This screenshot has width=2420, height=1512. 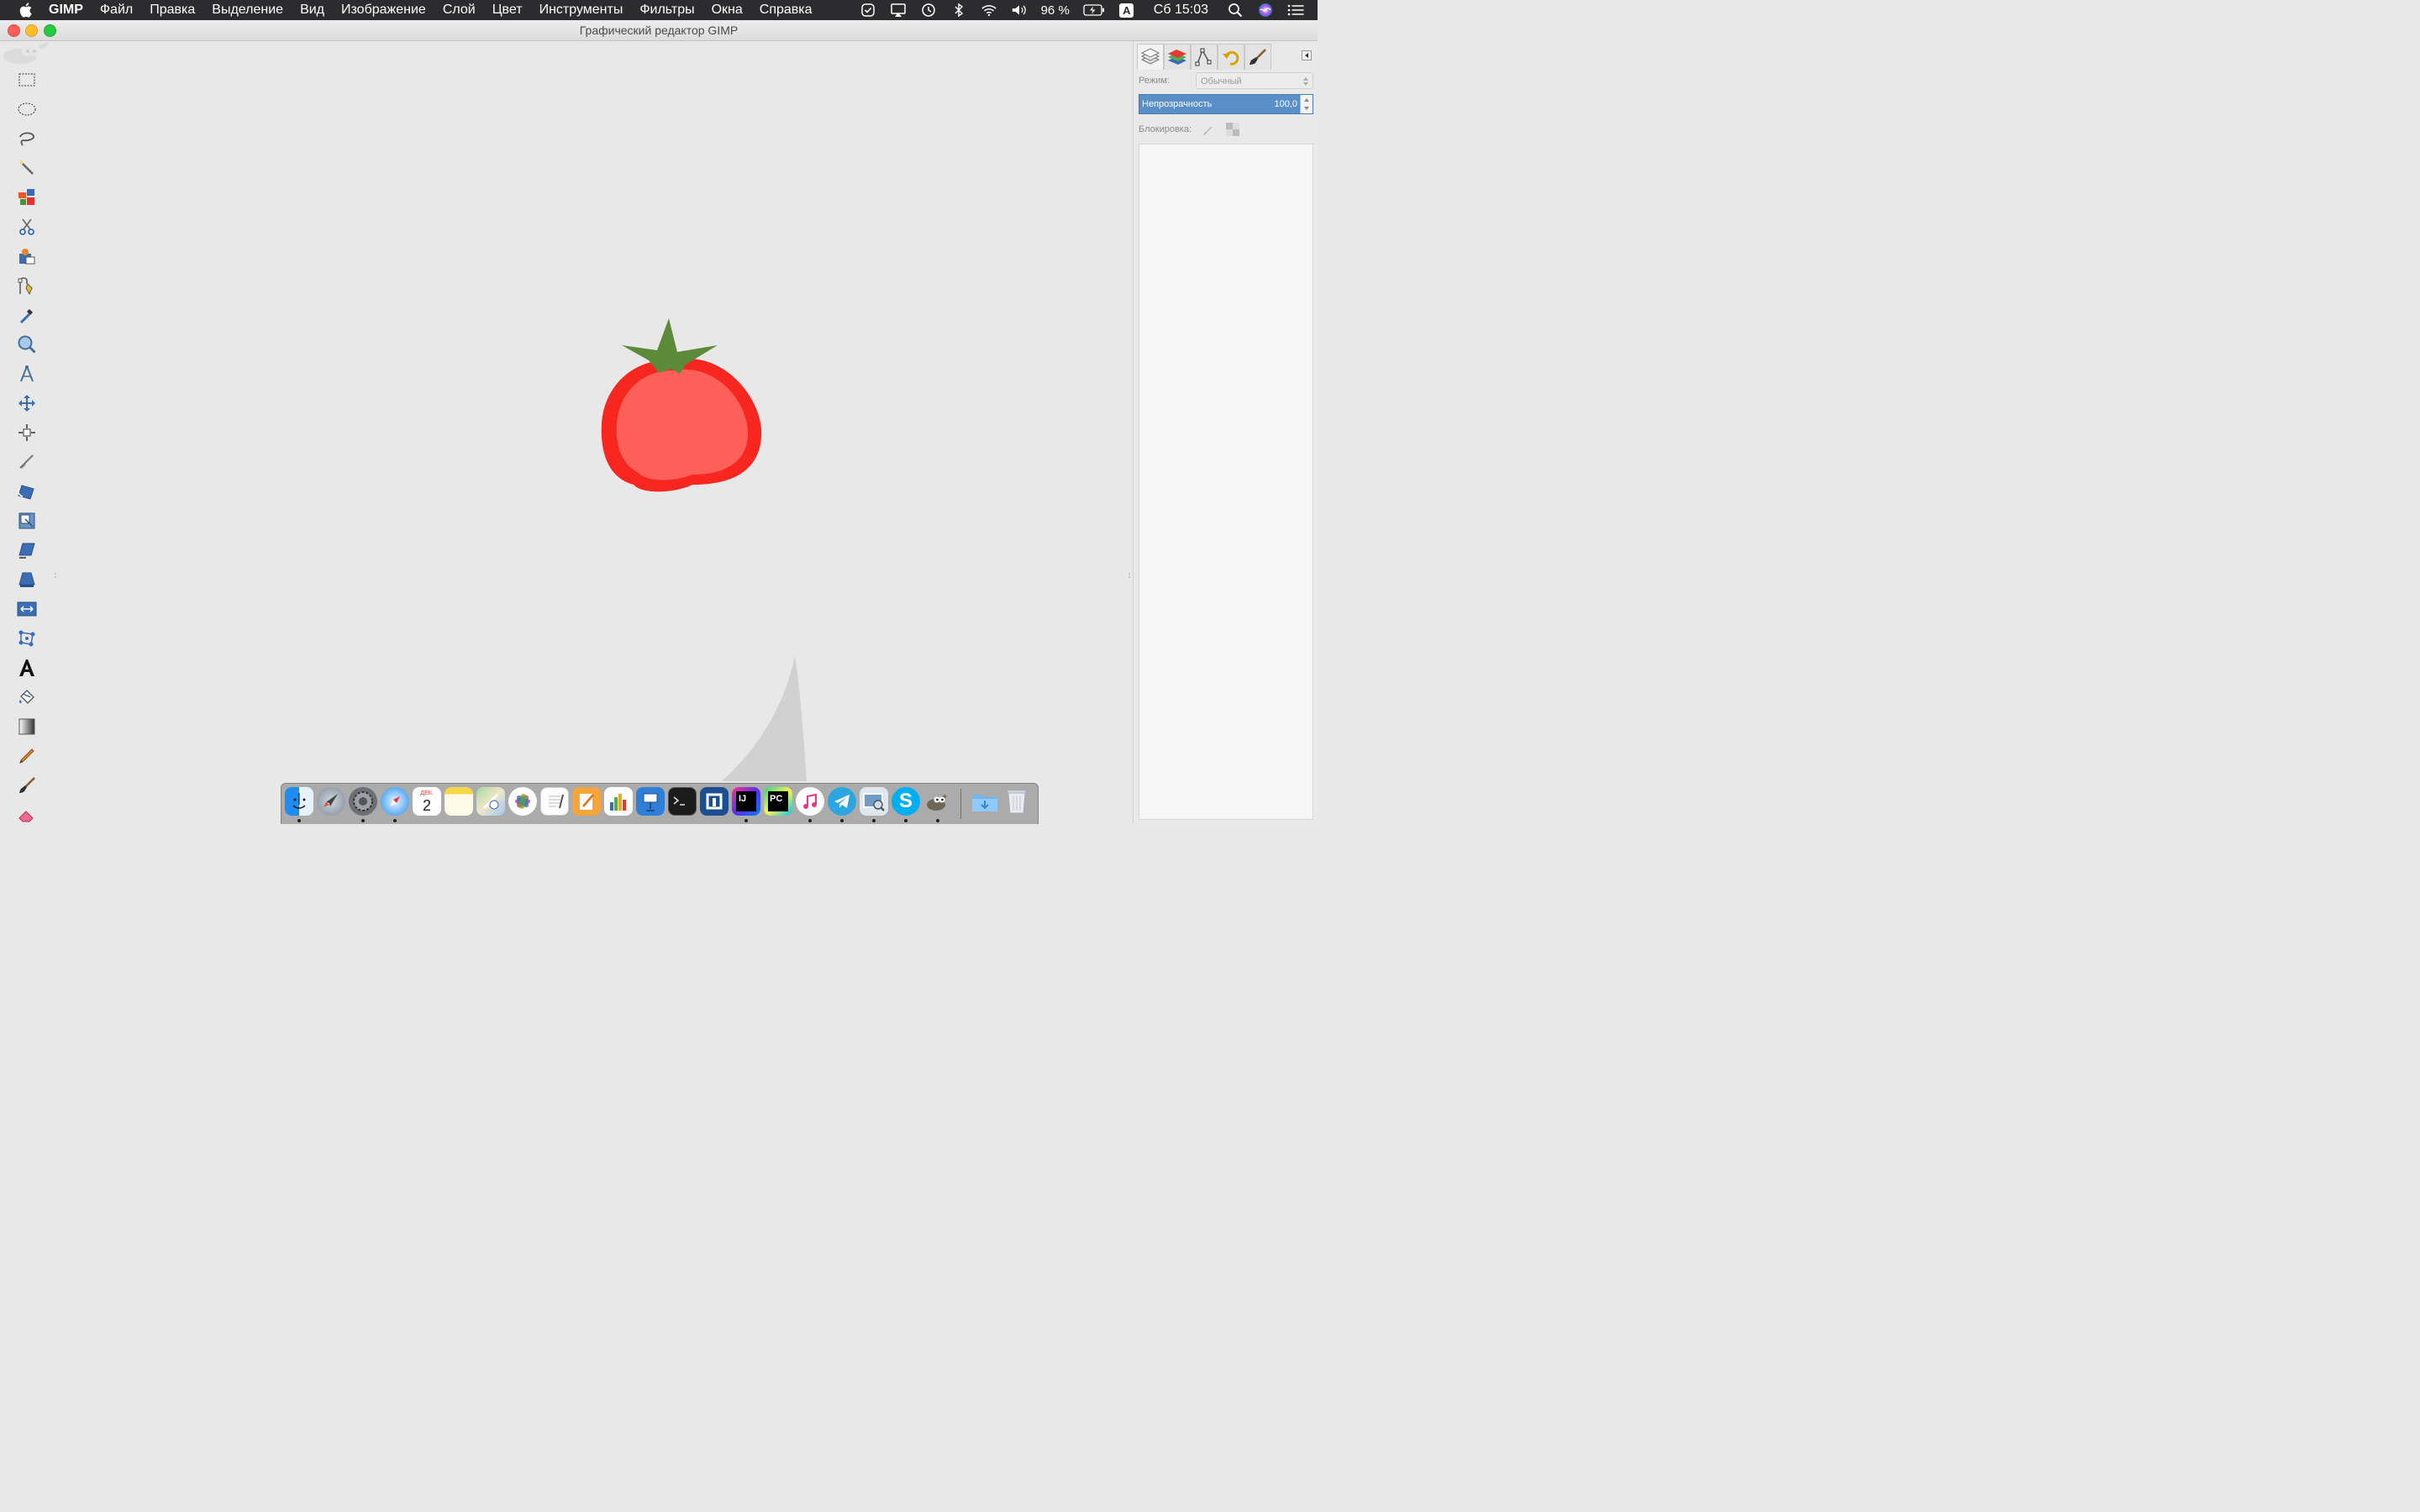 What do you see at coordinates (27, 403) in the screenshot?
I see `move-tool-icon` at bounding box center [27, 403].